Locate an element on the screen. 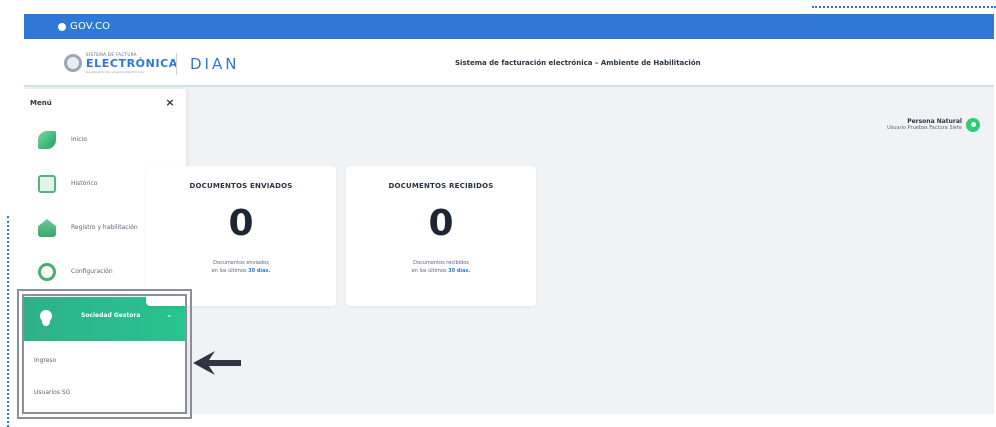 The height and width of the screenshot is (427, 996). card-desc-line1: Documentos enviados is located at coordinates (241, 263).